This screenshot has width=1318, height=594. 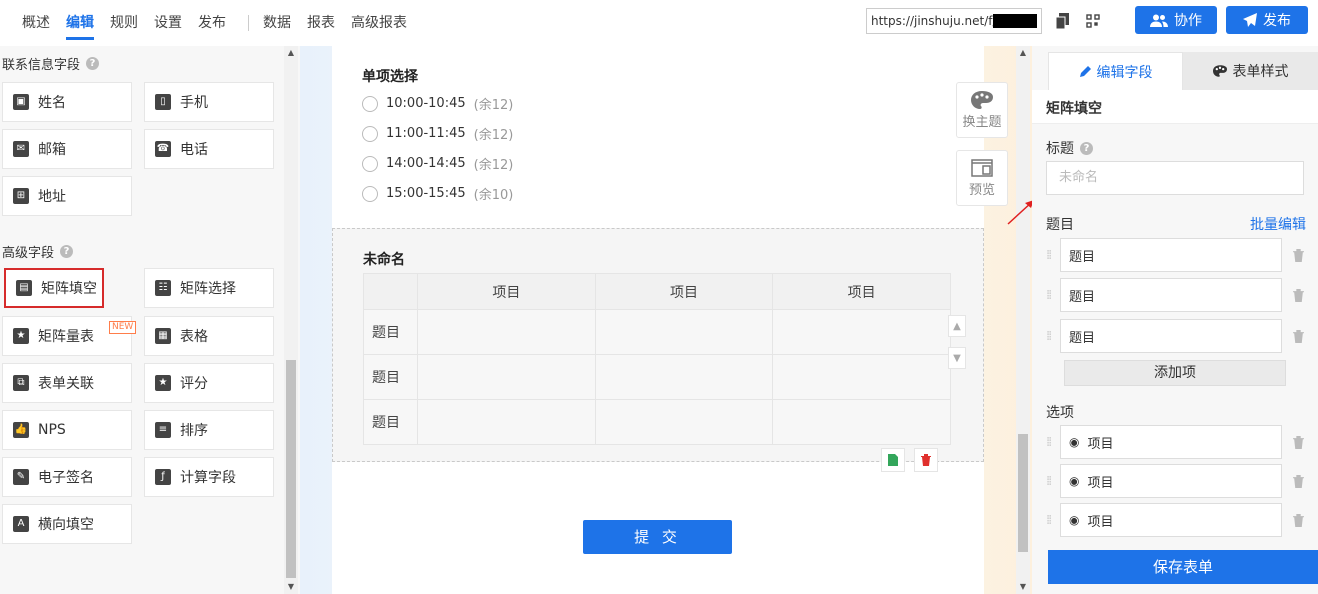 What do you see at coordinates (1278, 224) in the screenshot?
I see `batch-edit-link: 批量编辑` at bounding box center [1278, 224].